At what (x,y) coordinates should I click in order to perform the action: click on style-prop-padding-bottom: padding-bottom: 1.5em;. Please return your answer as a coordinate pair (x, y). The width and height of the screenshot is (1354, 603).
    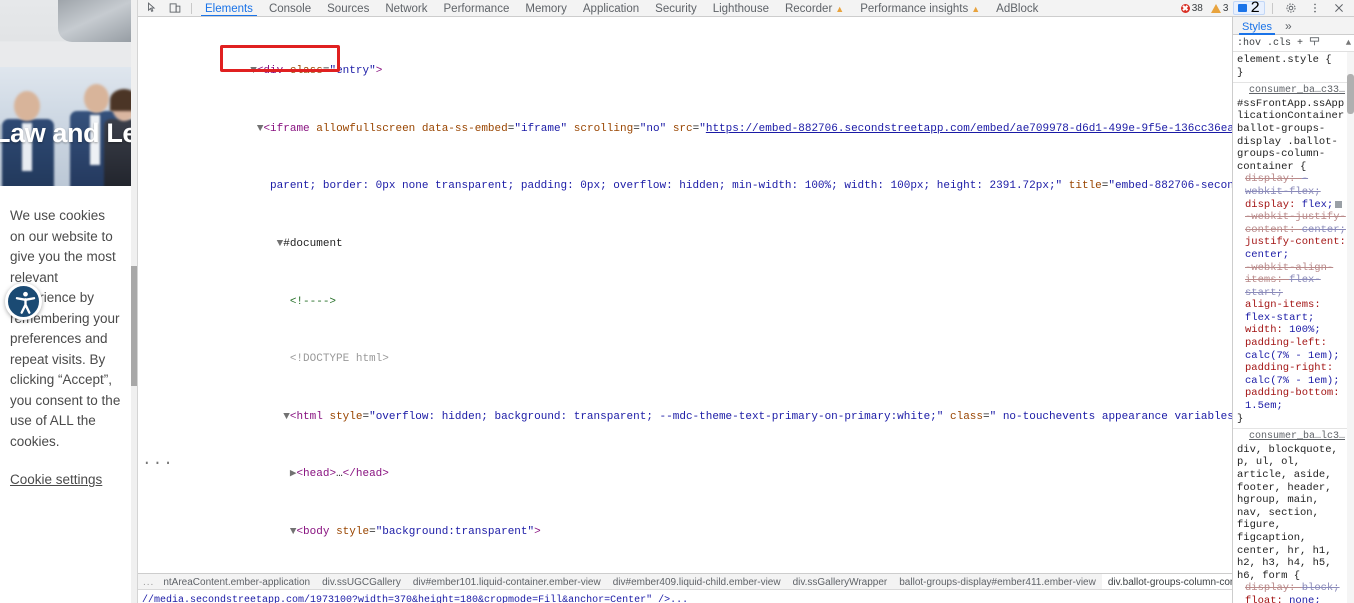
    Looking at the image, I should click on (1293, 399).